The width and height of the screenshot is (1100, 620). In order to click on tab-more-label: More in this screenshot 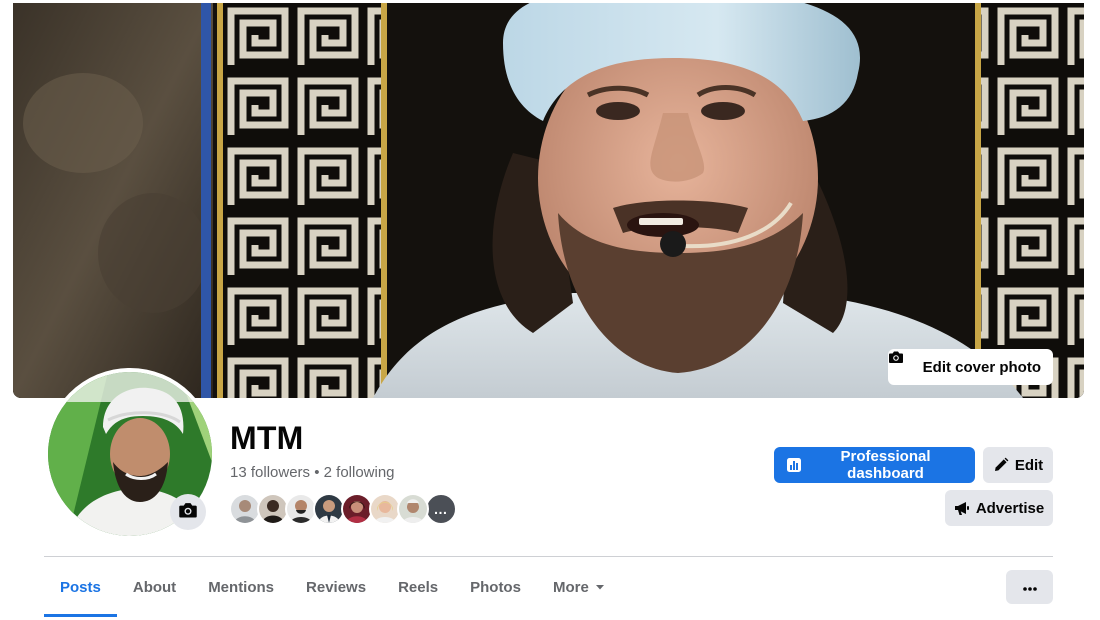, I will do `click(570, 587)`.